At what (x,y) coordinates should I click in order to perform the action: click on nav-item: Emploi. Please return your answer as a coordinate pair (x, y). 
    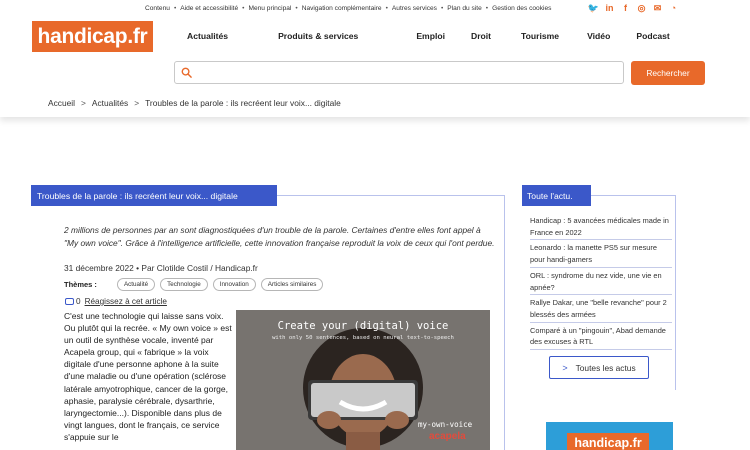
    Looking at the image, I should click on (430, 36).